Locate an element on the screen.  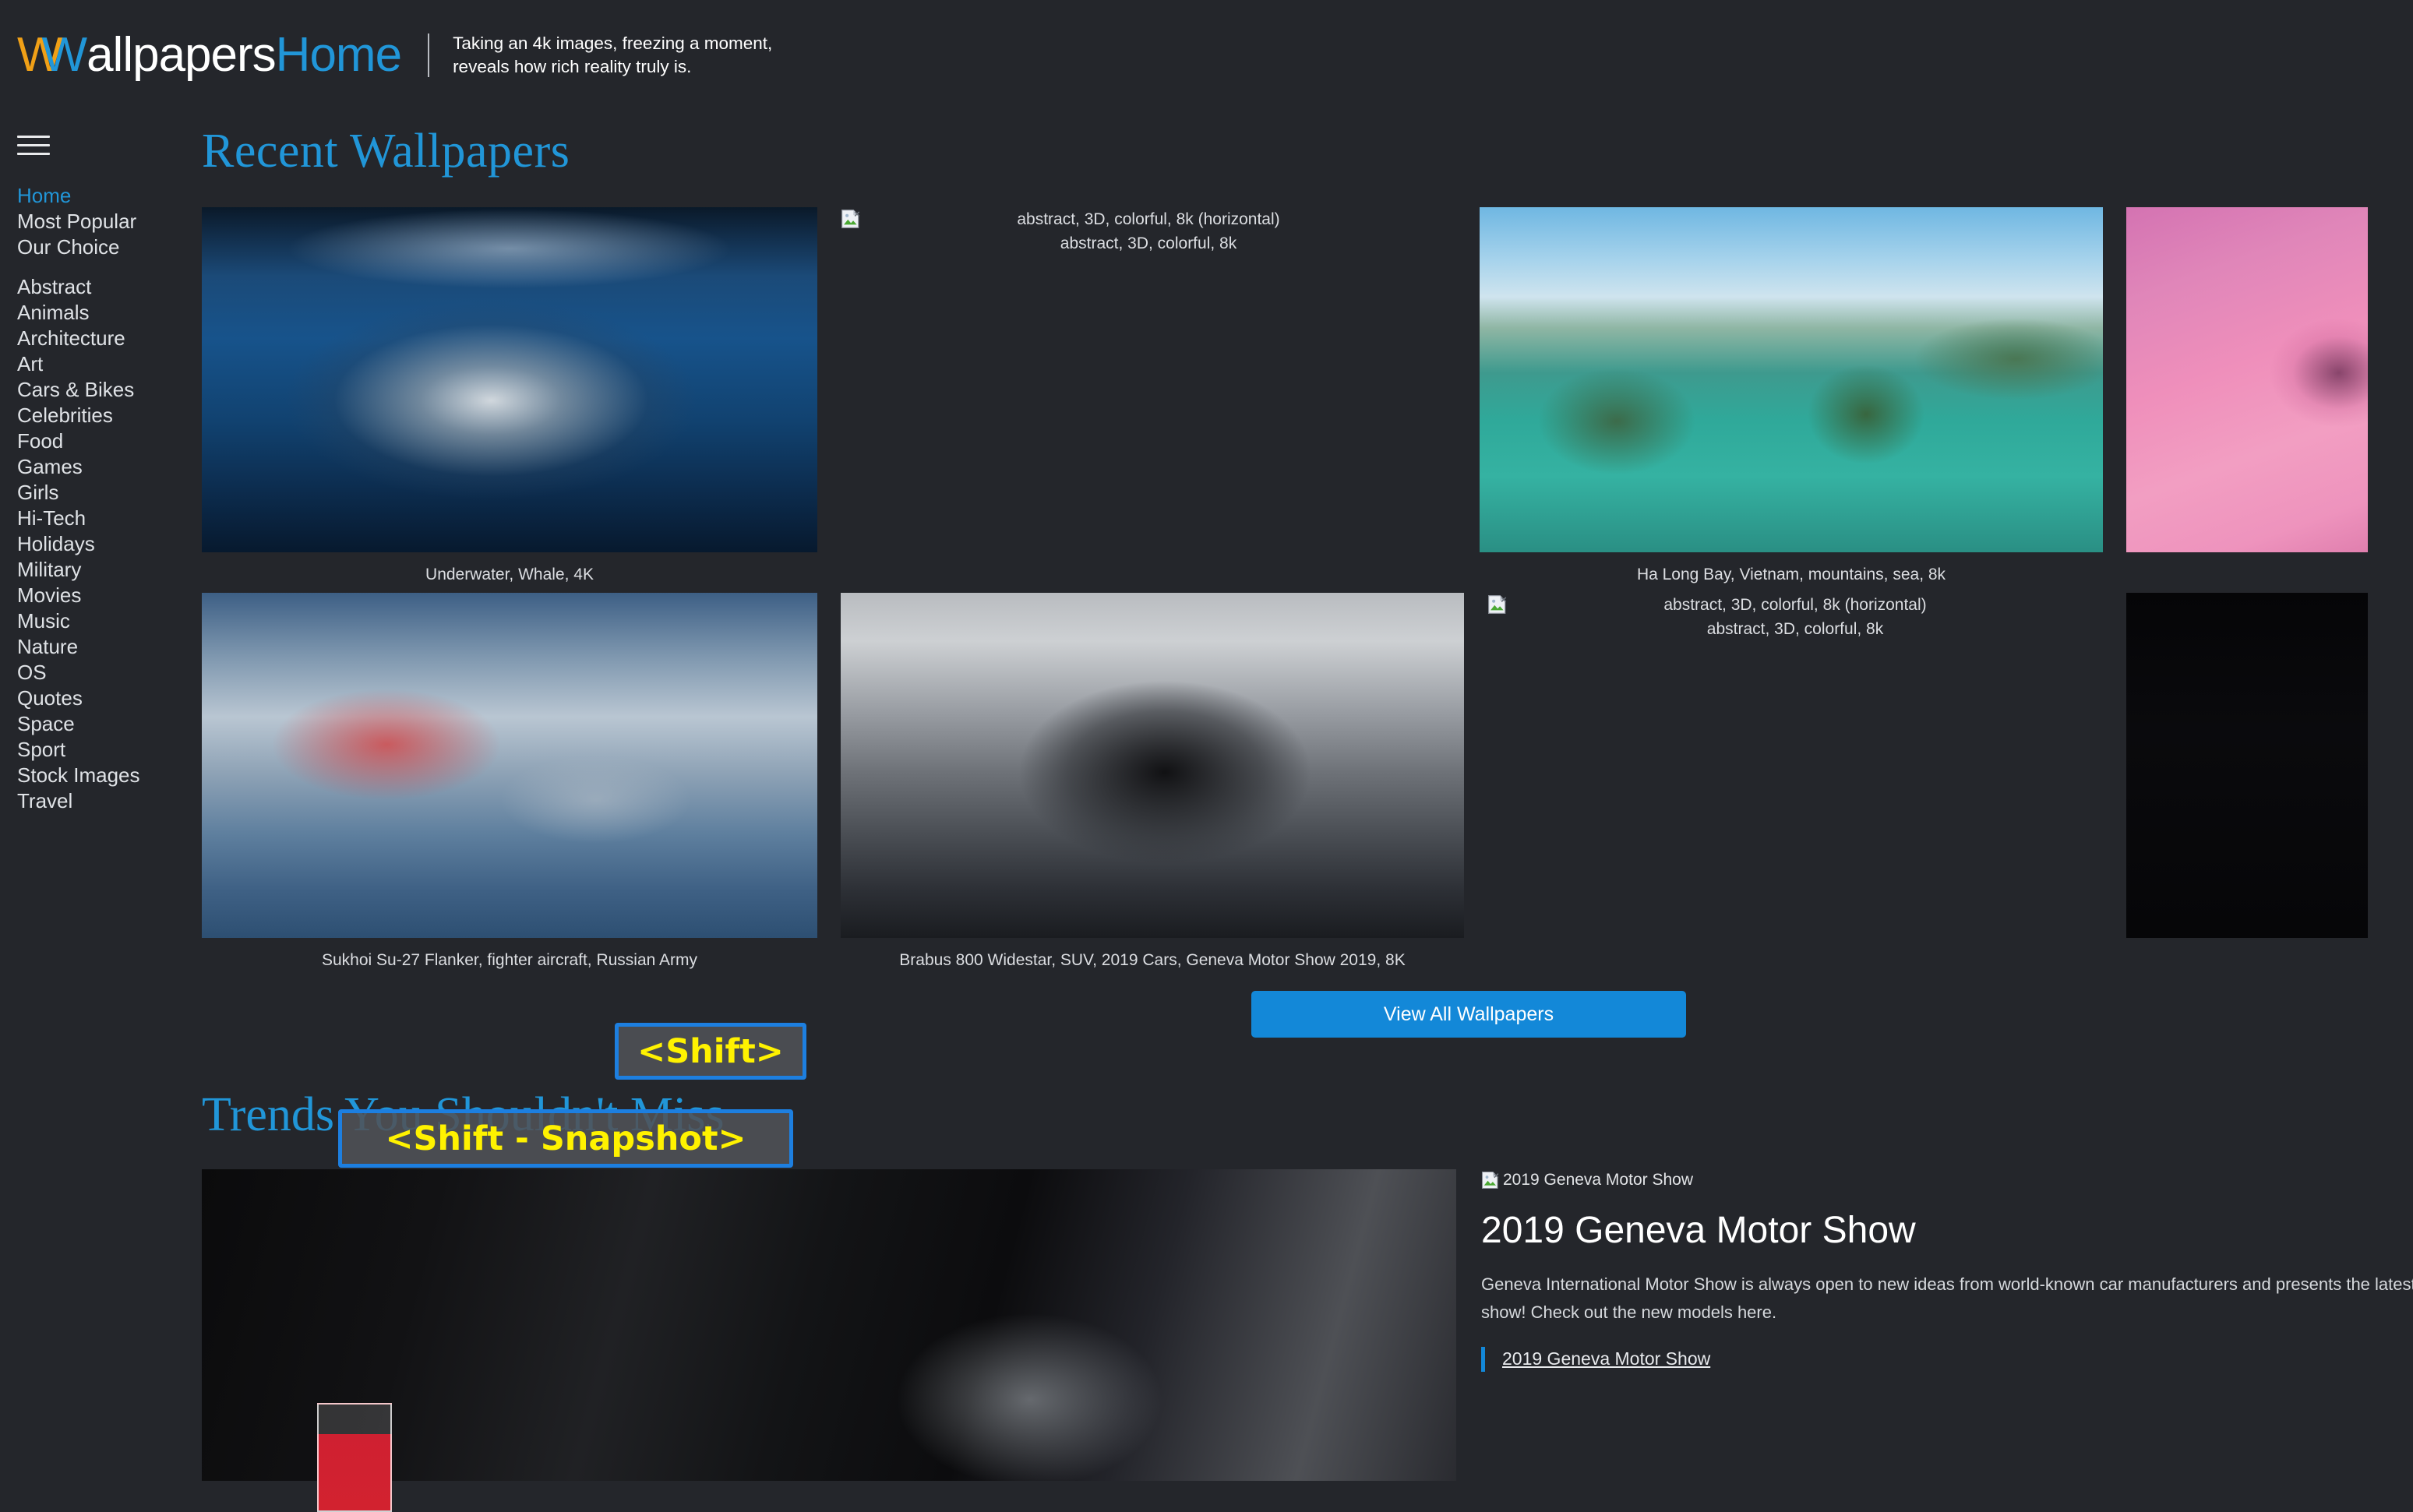
sidebar-primary-nav: Home Most Popular Our Choice is located at coordinates (97, 222).